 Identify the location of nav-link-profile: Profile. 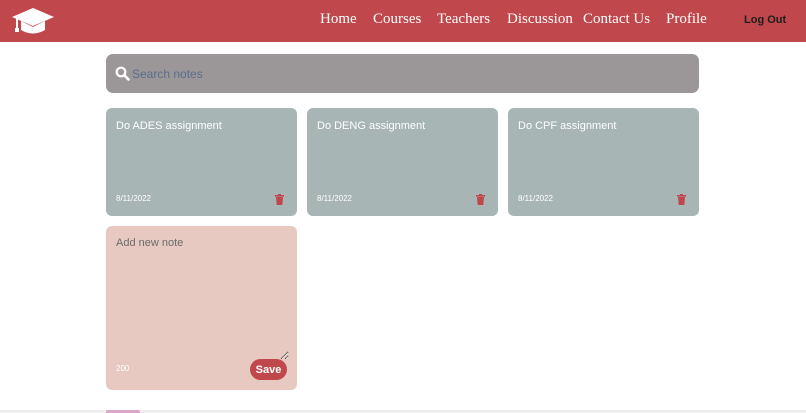
(686, 19).